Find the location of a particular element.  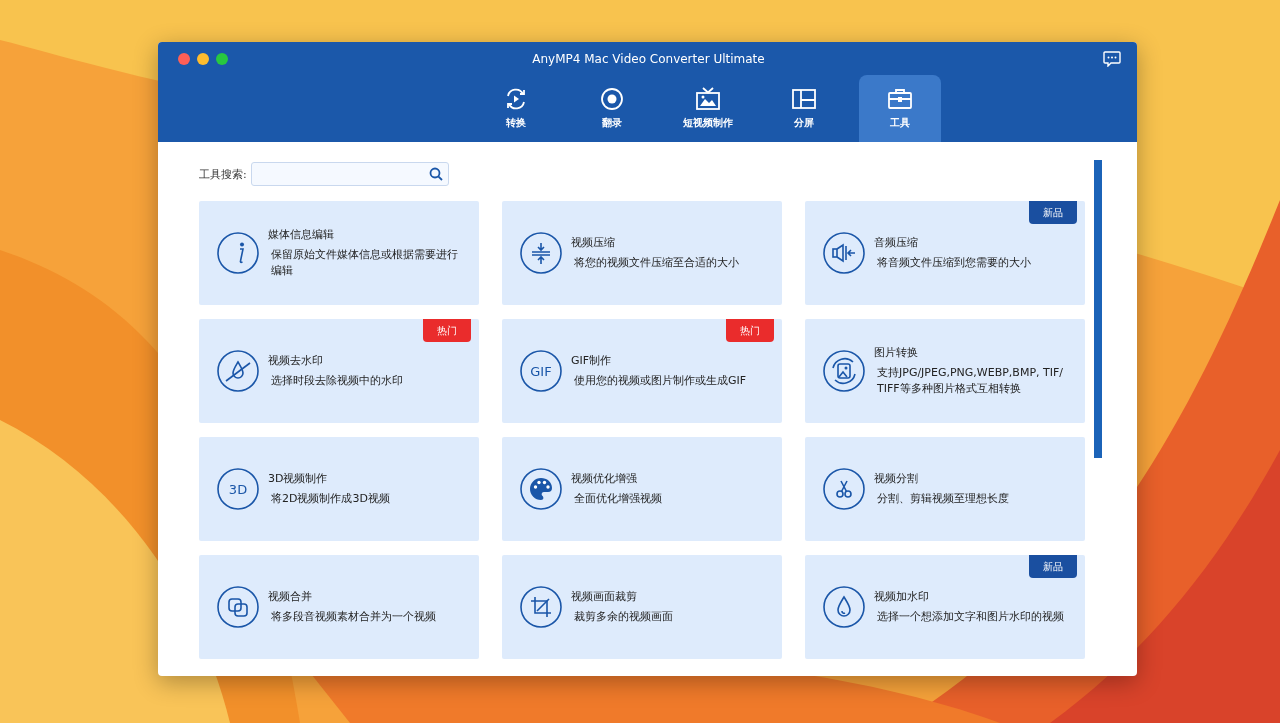

disc-icon is located at coordinates (612, 99).